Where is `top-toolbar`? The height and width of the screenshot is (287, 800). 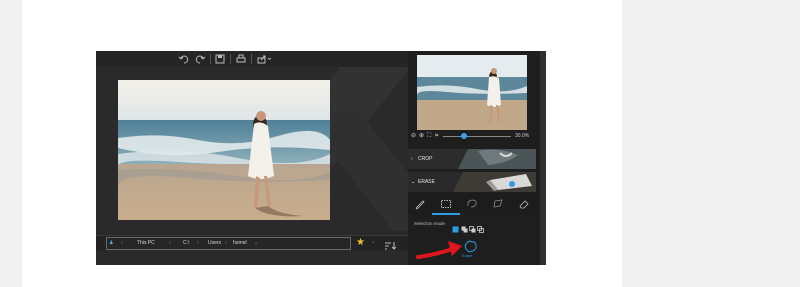
top-toolbar is located at coordinates (252, 59).